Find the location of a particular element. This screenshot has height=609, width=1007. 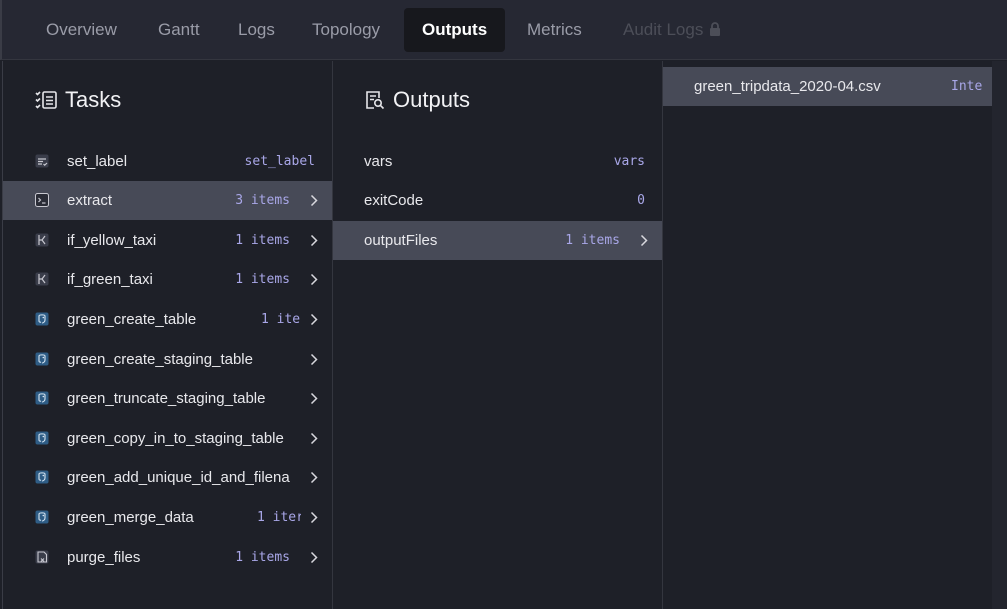

task-row-if-yellow-taxi: if_yellow_taxi 1 items is located at coordinates (167, 240).